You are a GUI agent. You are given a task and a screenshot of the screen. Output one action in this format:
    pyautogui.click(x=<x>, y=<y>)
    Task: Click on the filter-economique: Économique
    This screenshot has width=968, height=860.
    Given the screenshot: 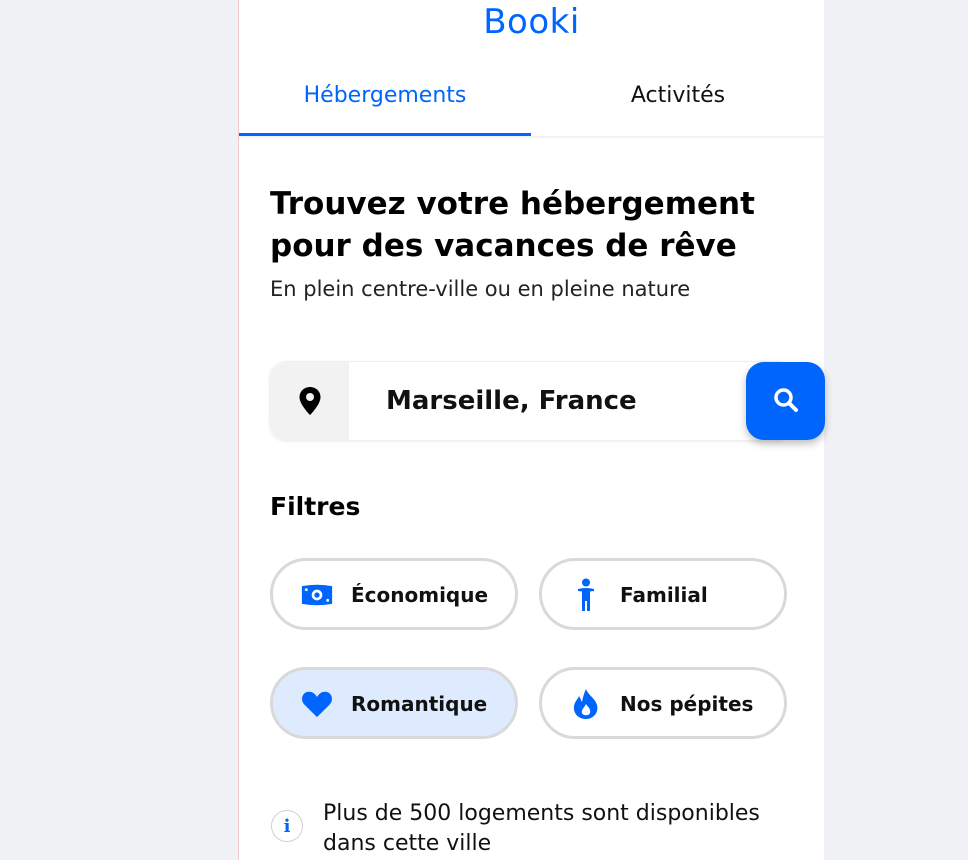 What is the action you would take?
    pyautogui.click(x=394, y=594)
    